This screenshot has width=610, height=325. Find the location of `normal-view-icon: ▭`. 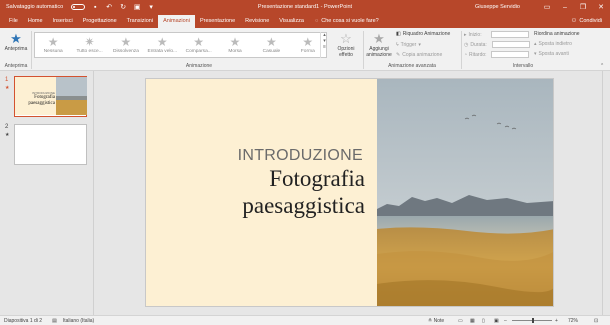

normal-view-icon: ▭ is located at coordinates (460, 321).